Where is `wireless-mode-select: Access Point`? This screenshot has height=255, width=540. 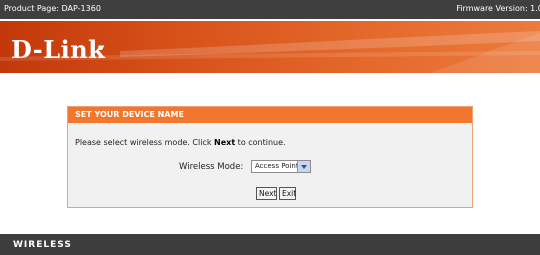 wireless-mode-select: Access Point is located at coordinates (281, 166).